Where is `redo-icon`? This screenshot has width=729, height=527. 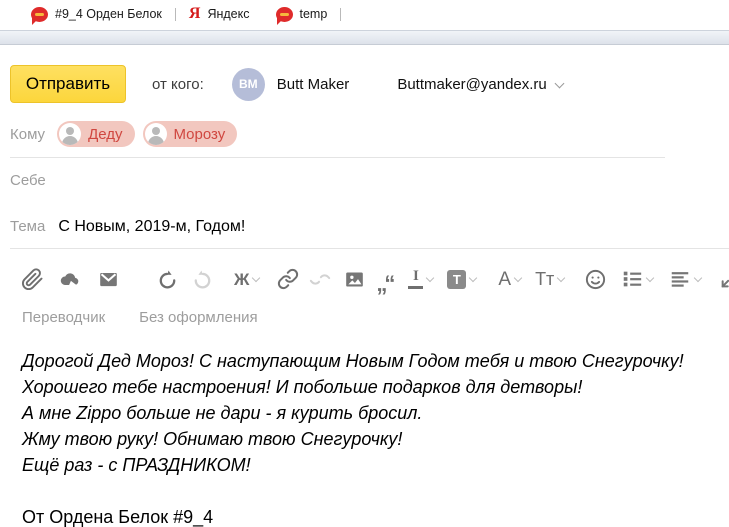 redo-icon is located at coordinates (202, 279).